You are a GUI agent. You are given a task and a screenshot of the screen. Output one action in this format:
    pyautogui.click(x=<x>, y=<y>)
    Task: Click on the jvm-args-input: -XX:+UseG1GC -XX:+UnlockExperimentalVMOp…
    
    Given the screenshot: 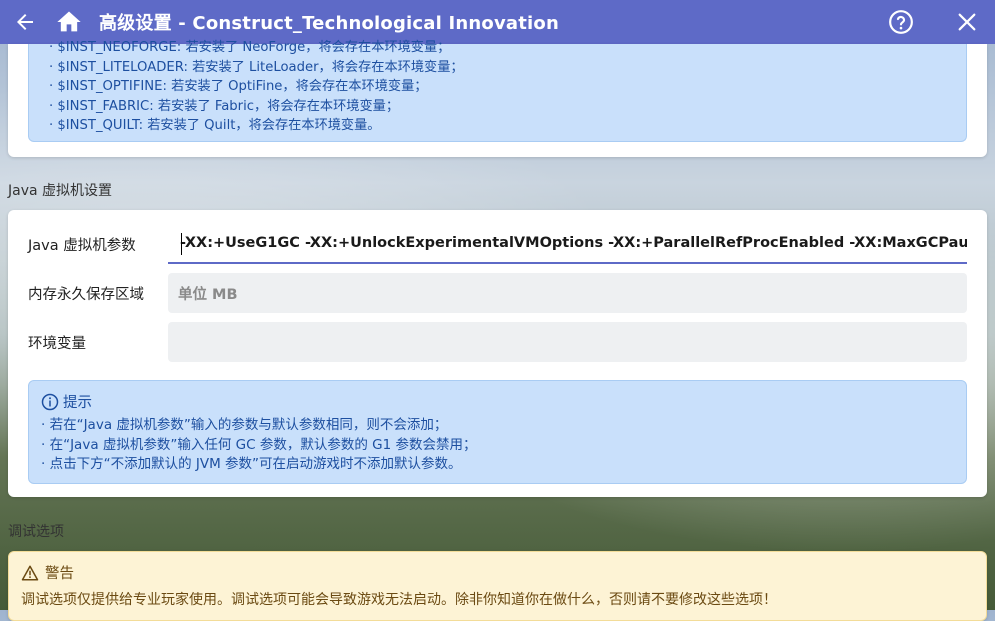 What is the action you would take?
    pyautogui.click(x=567, y=244)
    